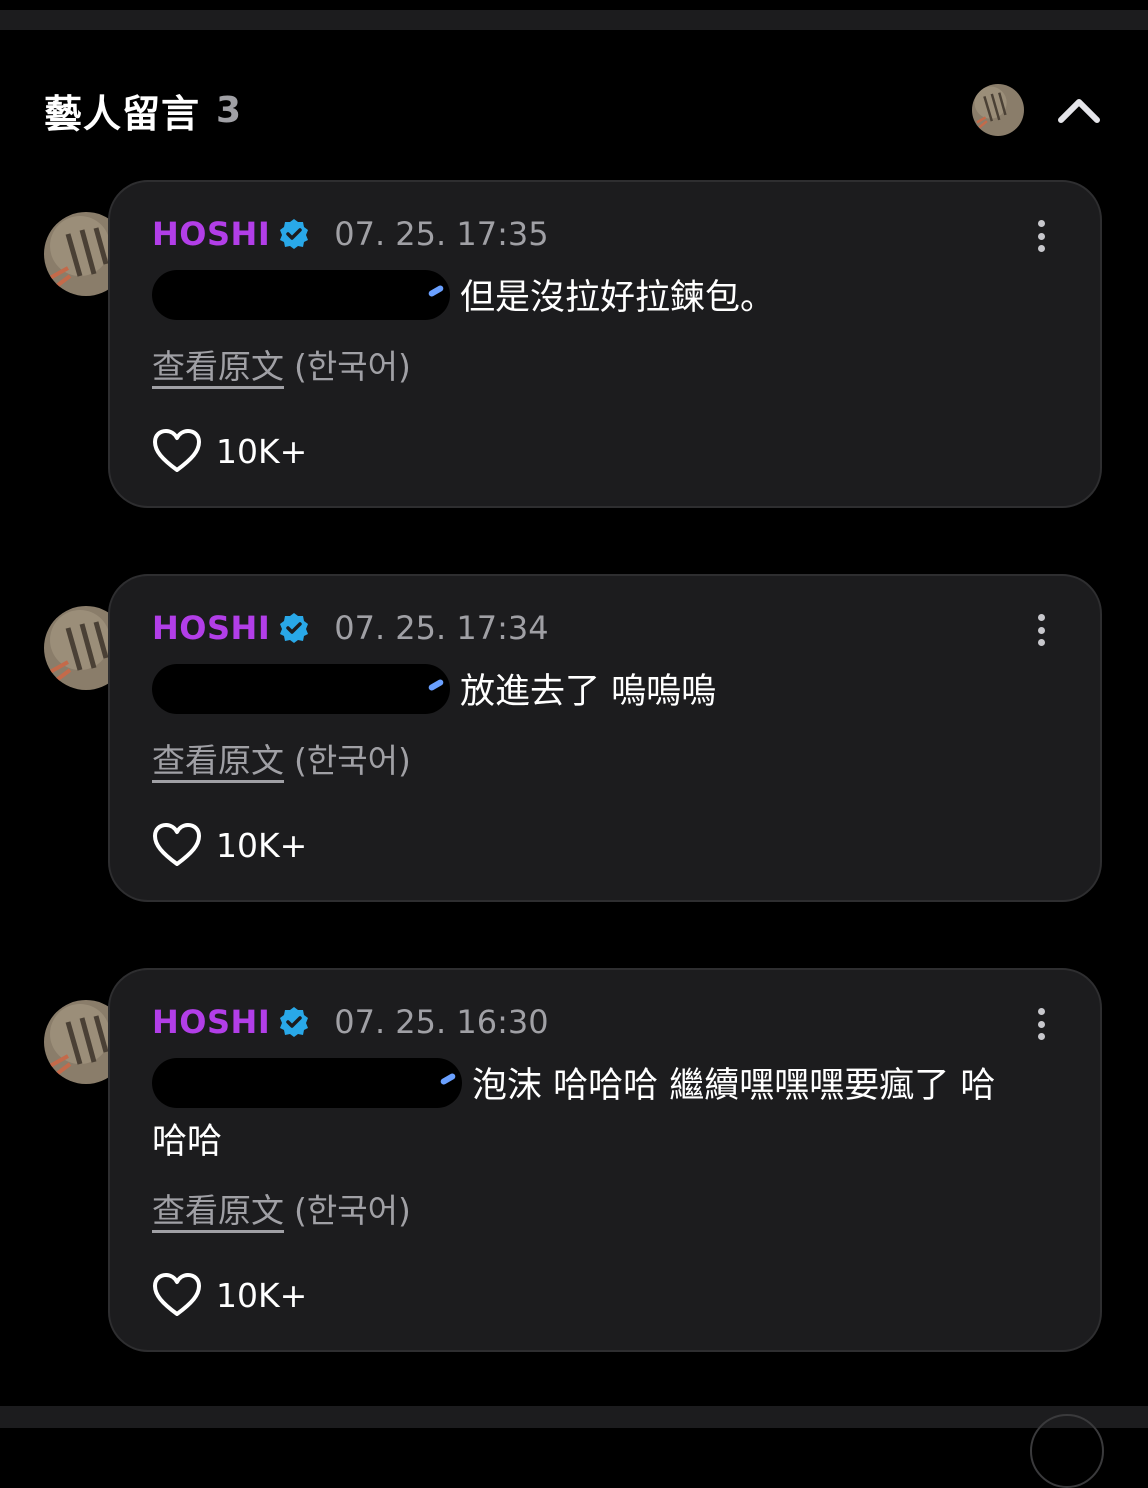  What do you see at coordinates (1067, 1451) in the screenshot?
I see `floating-button` at bounding box center [1067, 1451].